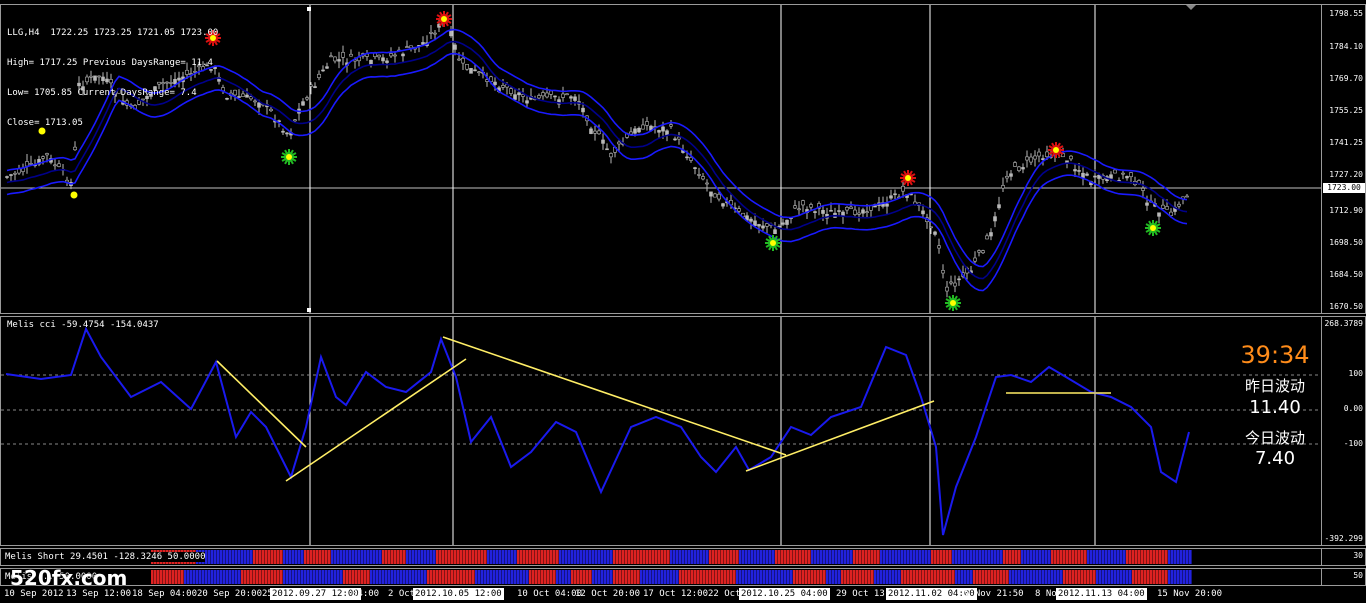  Describe the element at coordinates (1346, 274) in the screenshot. I see `price-label: 1684.50` at that location.